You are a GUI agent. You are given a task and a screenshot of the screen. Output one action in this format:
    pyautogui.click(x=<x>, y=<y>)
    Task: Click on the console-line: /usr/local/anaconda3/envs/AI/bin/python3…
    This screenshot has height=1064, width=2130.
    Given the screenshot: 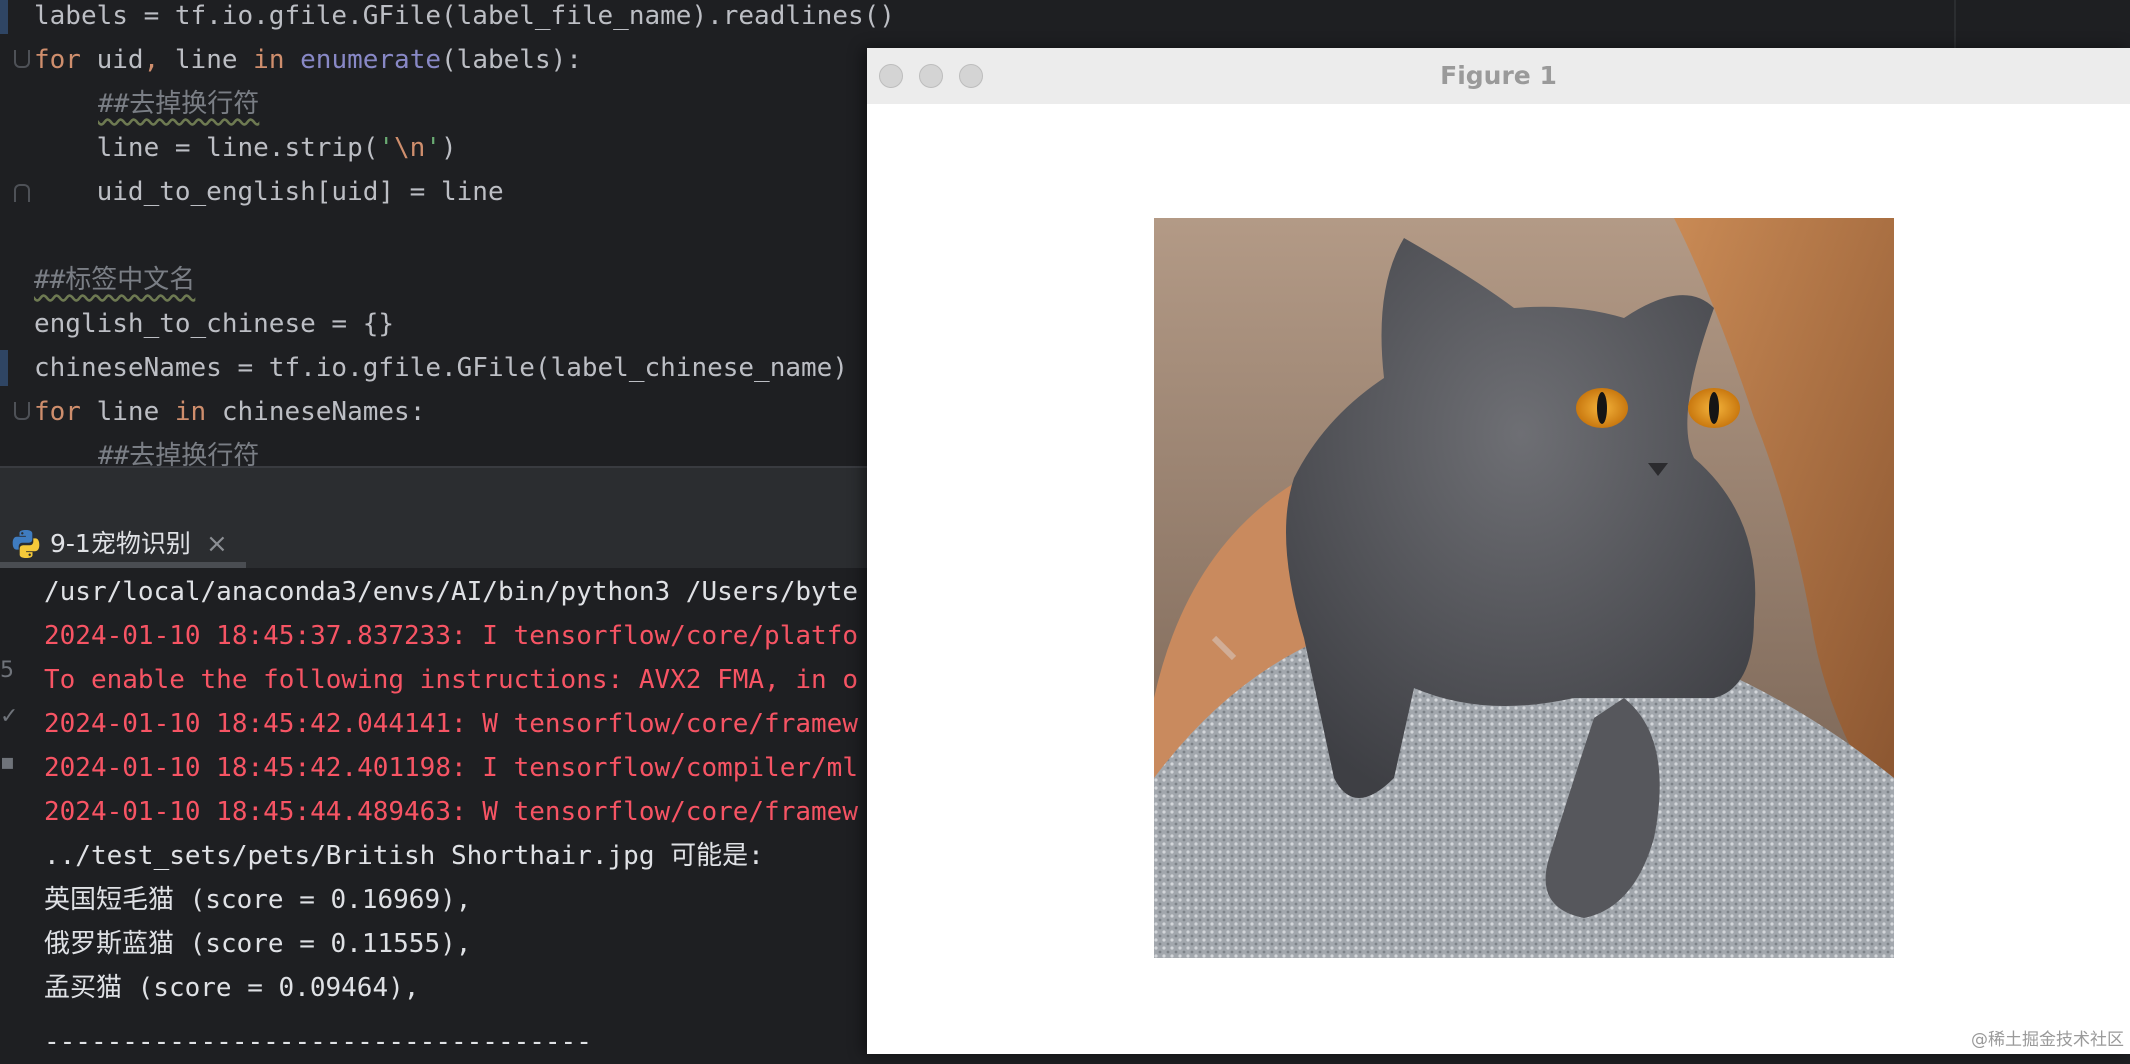 What is the action you would take?
    pyautogui.click(x=451, y=592)
    